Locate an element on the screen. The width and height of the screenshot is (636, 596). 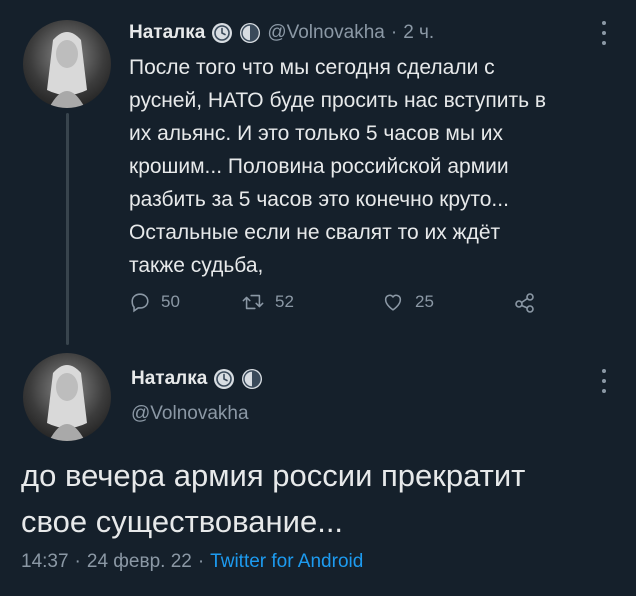
reply-button: 50 is located at coordinates (185, 302).